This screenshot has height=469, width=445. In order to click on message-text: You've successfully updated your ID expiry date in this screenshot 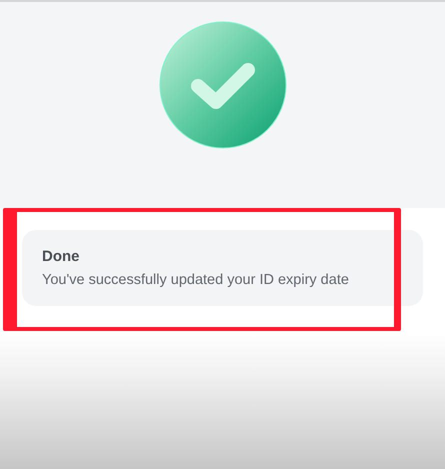, I will do `click(196, 280)`.